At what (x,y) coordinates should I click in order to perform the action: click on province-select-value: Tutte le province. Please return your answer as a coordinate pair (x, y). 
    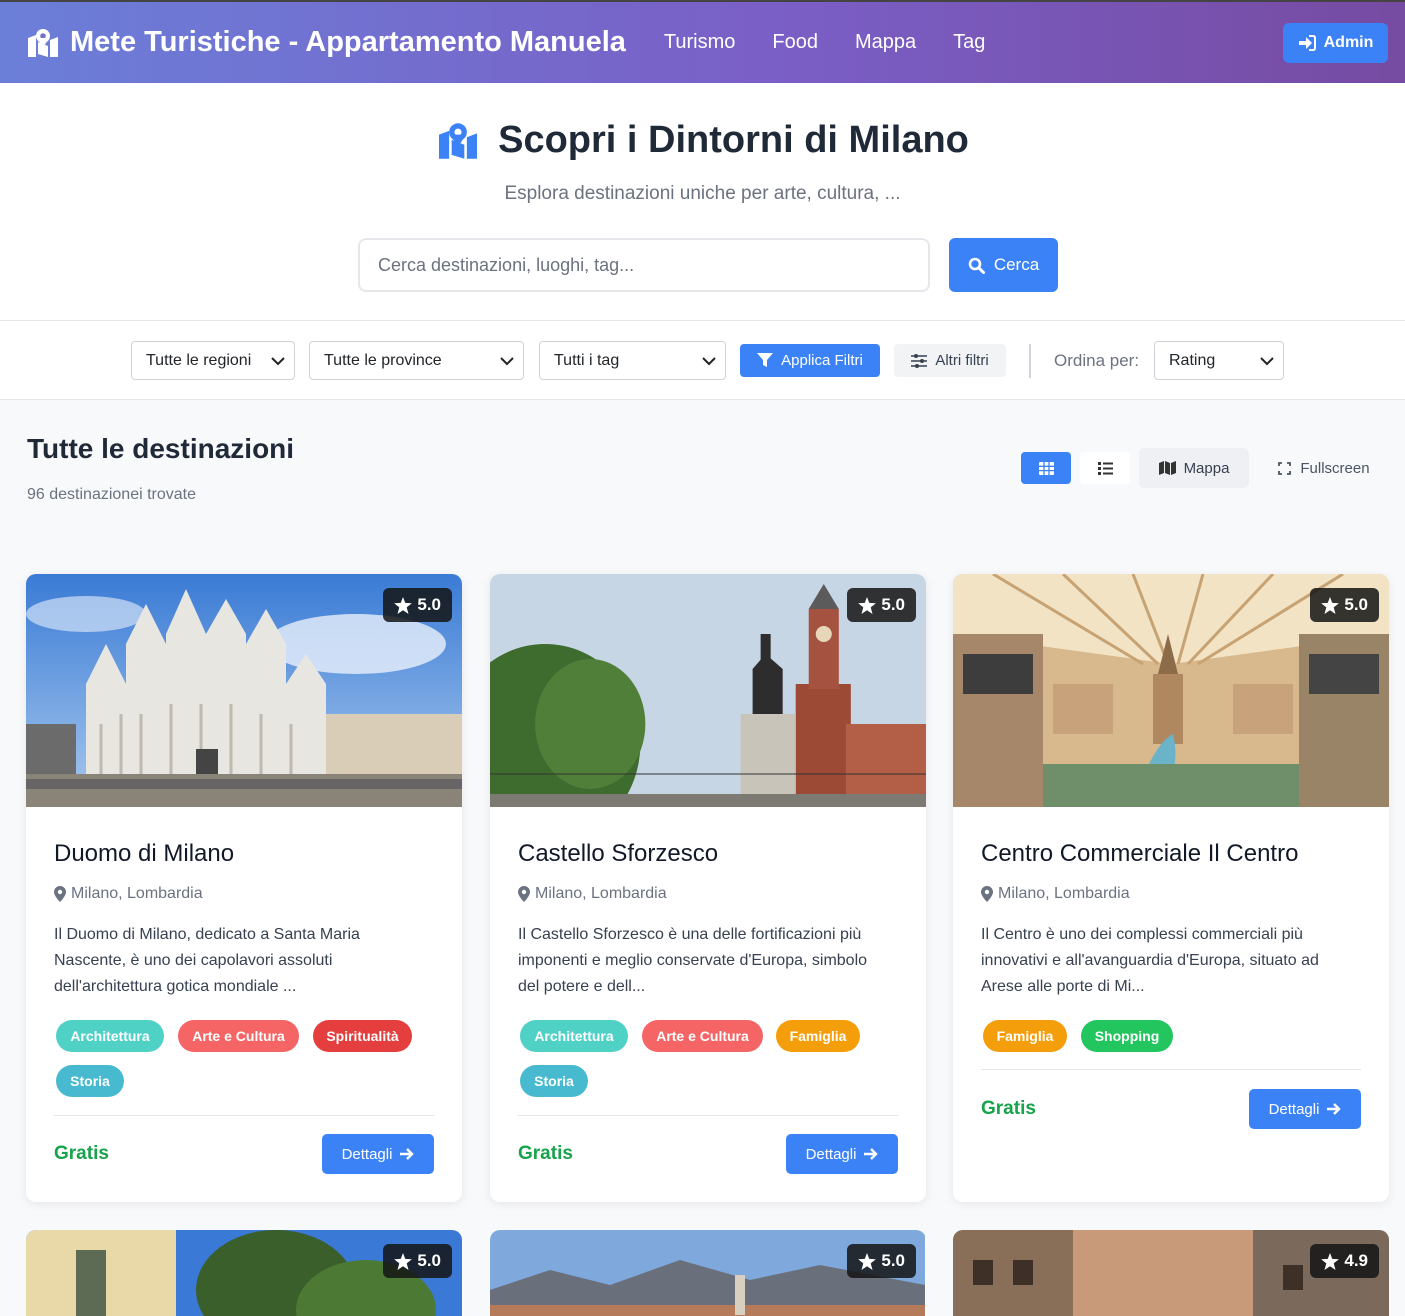
    Looking at the image, I should click on (383, 360).